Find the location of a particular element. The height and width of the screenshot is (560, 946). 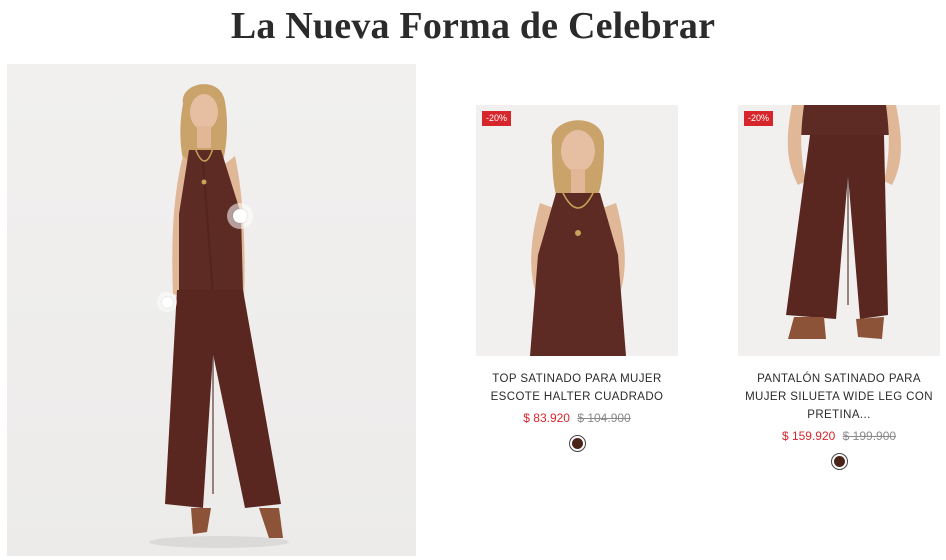

hotspot-top is located at coordinates (240, 216).